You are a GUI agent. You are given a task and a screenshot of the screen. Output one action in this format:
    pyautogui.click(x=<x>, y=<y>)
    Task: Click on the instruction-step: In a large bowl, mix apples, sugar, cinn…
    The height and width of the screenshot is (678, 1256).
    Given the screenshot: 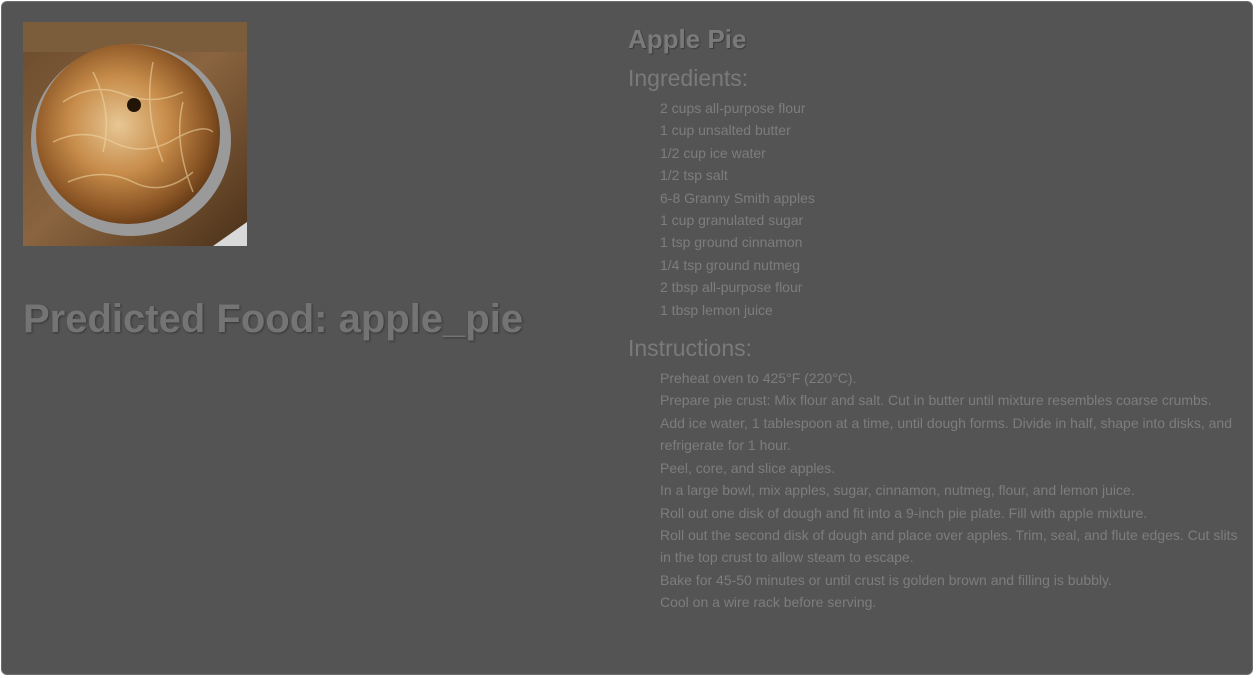 What is the action you would take?
    pyautogui.click(x=897, y=490)
    